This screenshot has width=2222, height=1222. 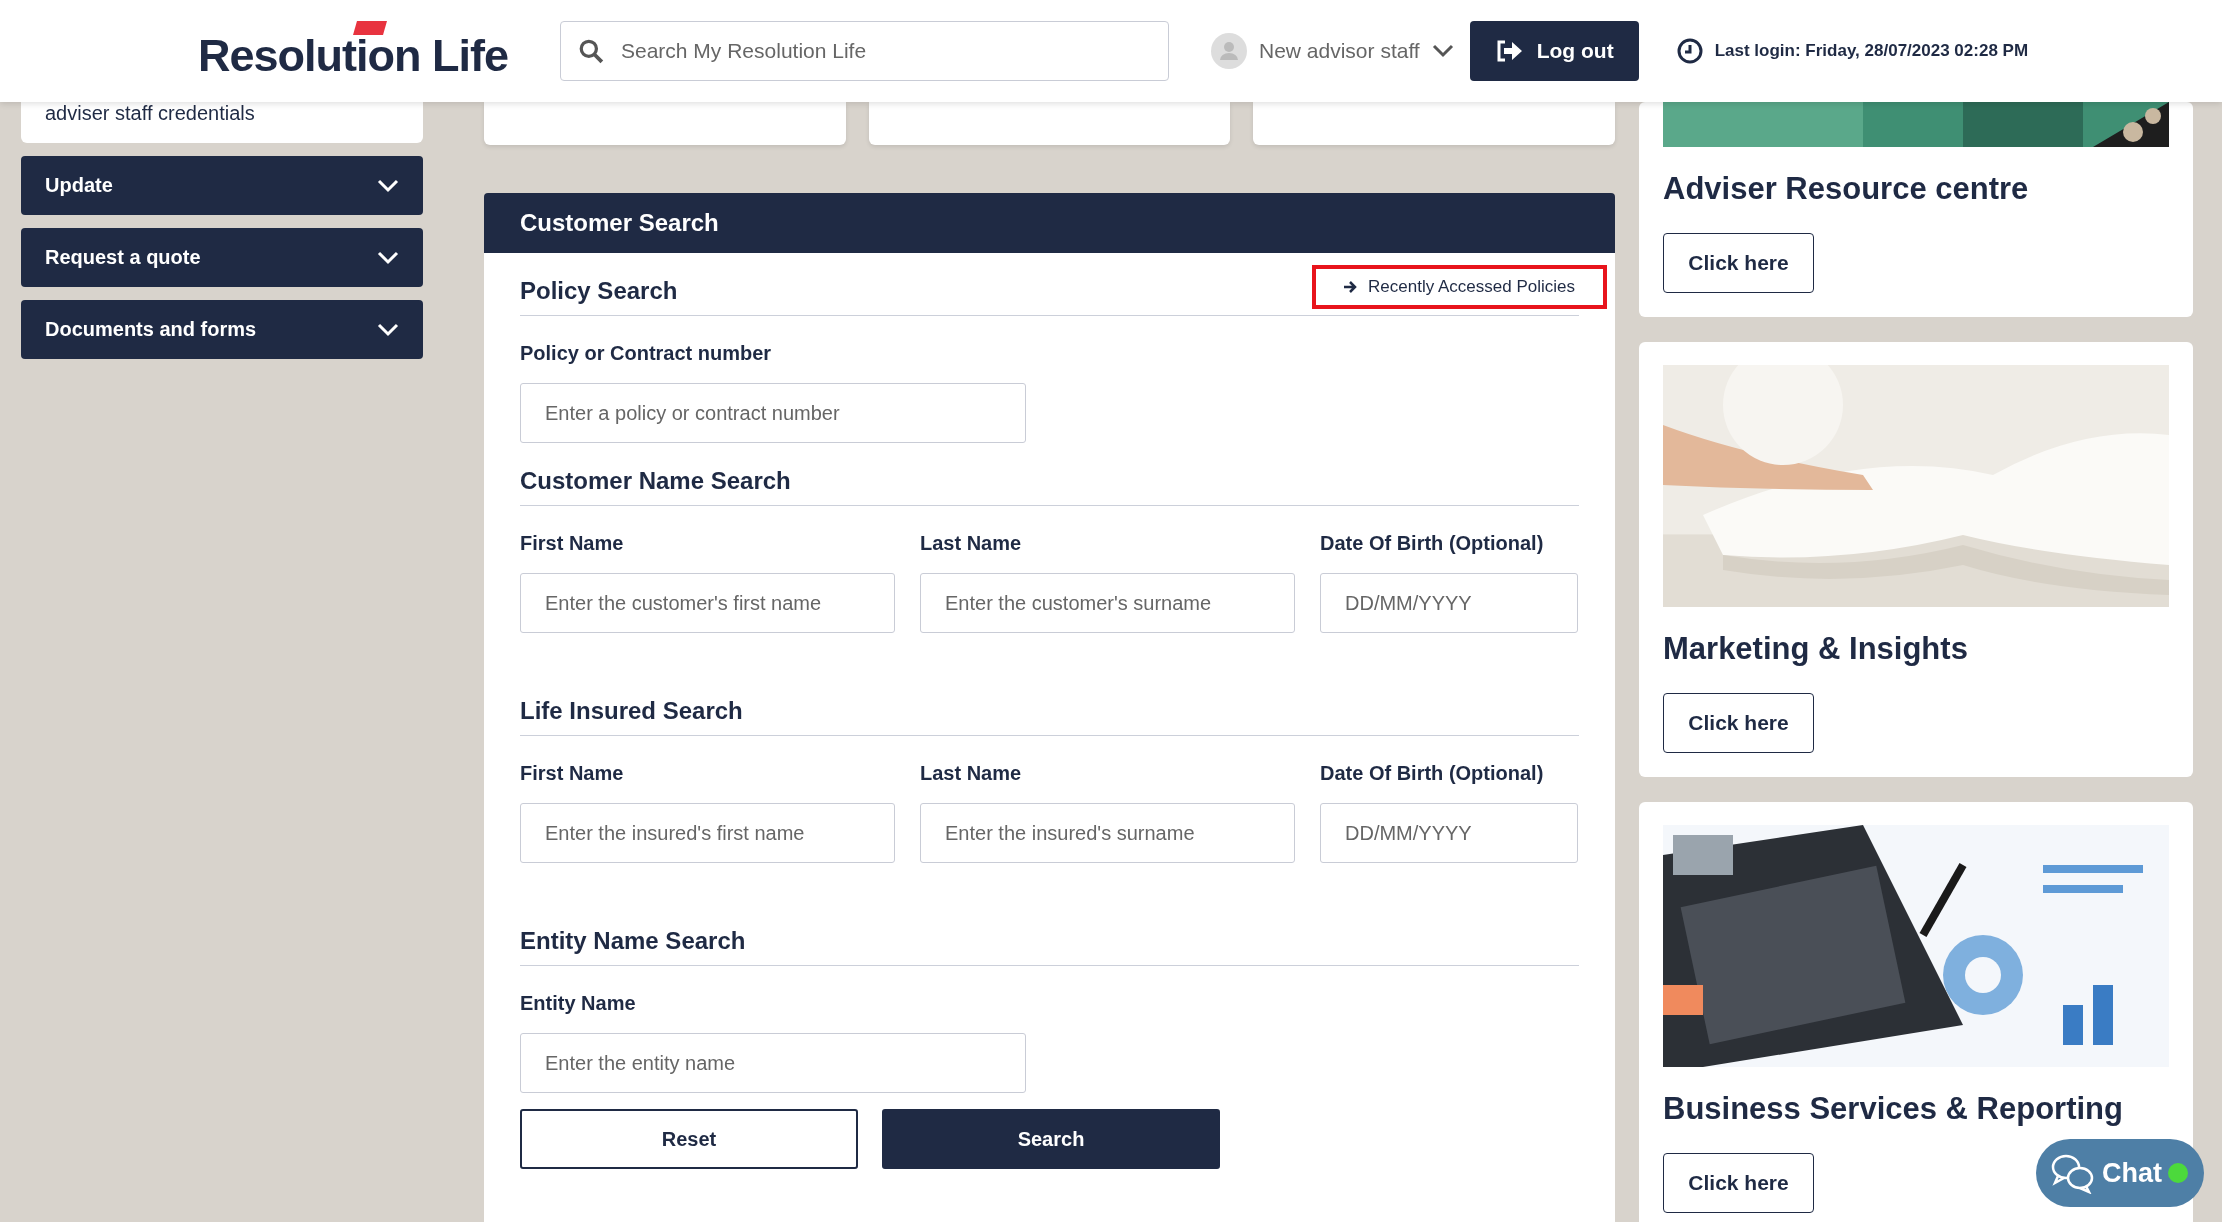 I want to click on user-name: New advisor staff, so click(x=1339, y=51).